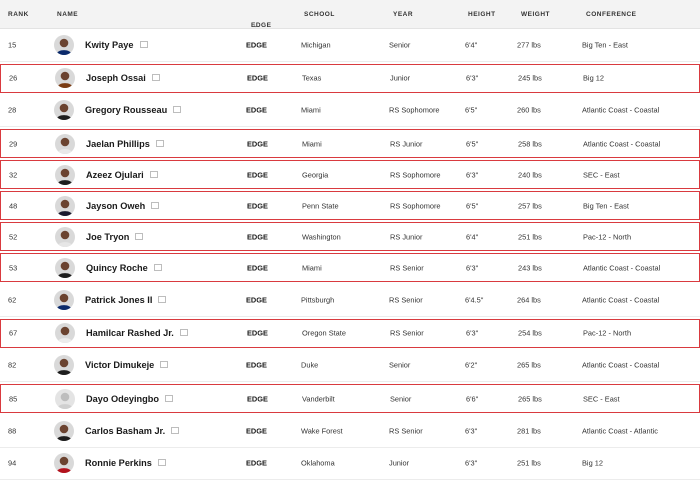 The image size is (700, 501). Describe the element at coordinates (130, 333) in the screenshot. I see `player-name: Hamilcar Rashed Jr.` at that location.